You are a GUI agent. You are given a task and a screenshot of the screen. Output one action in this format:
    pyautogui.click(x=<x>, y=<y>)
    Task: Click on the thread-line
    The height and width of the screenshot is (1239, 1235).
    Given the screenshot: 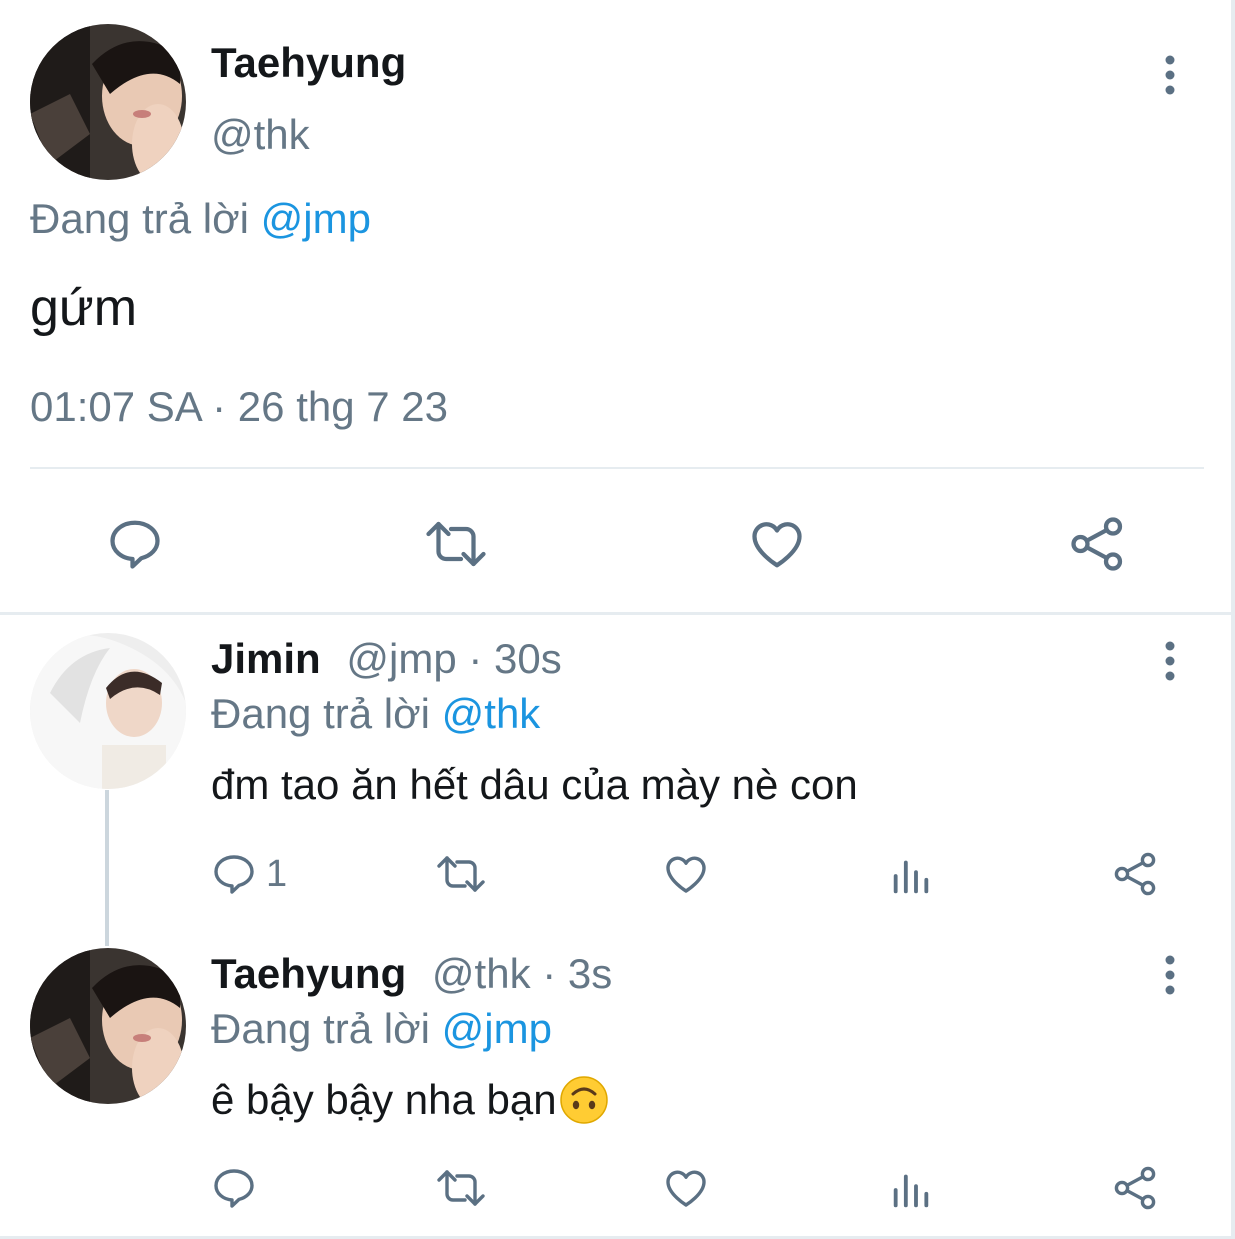 What is the action you would take?
    pyautogui.click(x=107, y=868)
    